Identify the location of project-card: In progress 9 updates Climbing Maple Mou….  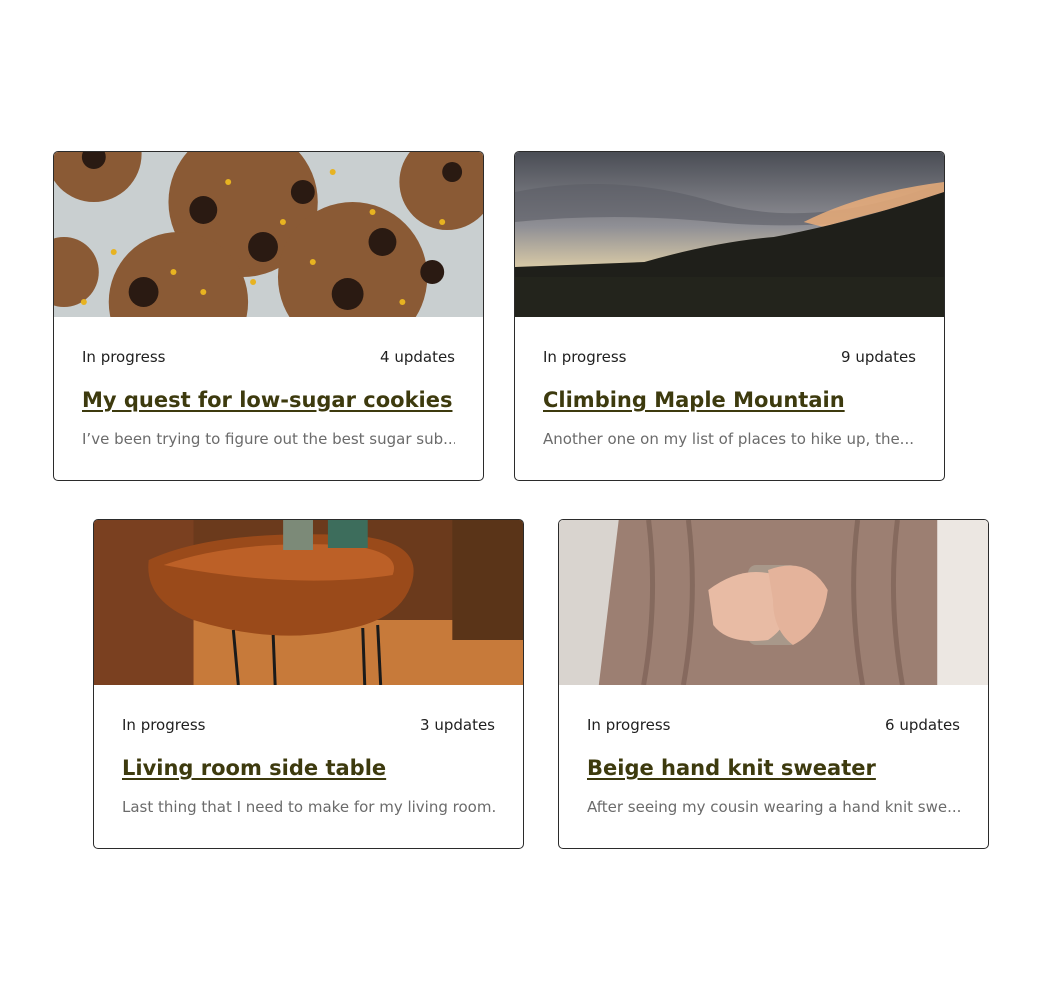
(729, 316).